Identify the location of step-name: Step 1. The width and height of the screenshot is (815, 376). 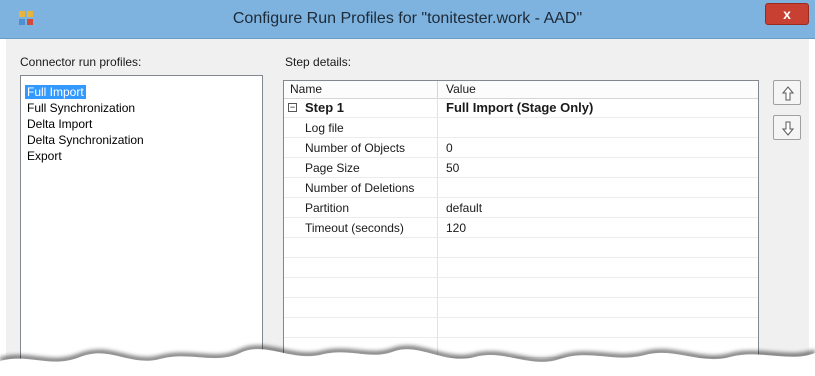
(325, 107).